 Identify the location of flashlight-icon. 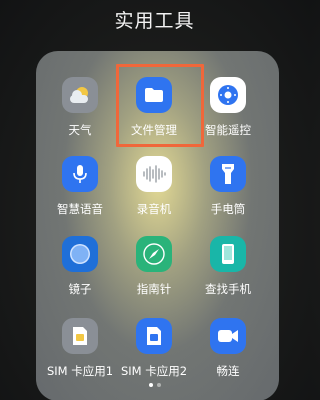
(228, 174).